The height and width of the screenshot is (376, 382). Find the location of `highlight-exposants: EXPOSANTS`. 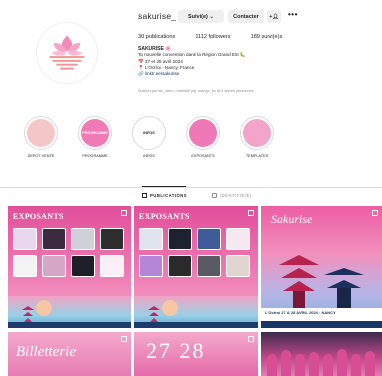

highlight-exposants: EXPOSANTS is located at coordinates (203, 137).